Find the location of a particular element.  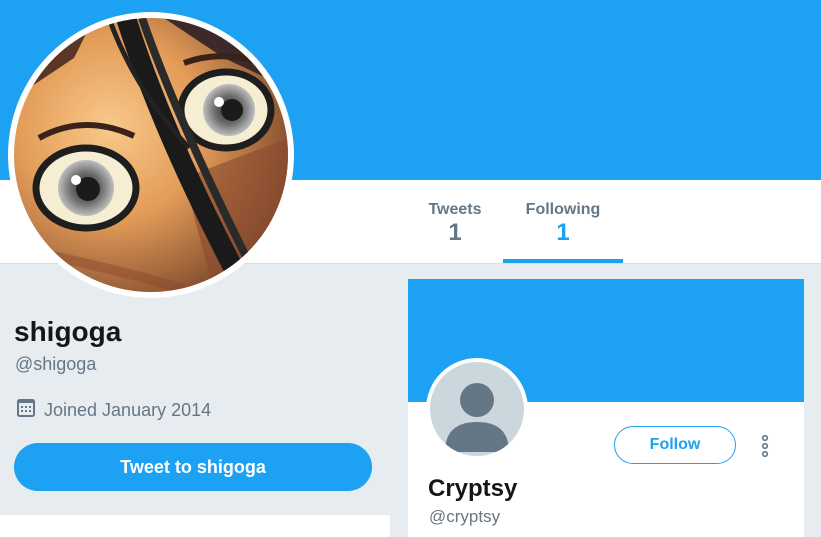

tab-following: Following 1 is located at coordinates (563, 221).